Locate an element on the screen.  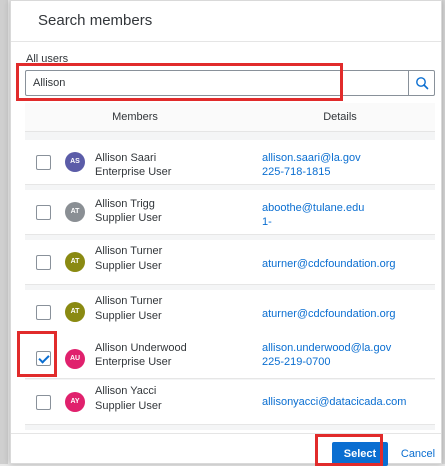
member-email-link: allison.saari@la.gov is located at coordinates (311, 158).